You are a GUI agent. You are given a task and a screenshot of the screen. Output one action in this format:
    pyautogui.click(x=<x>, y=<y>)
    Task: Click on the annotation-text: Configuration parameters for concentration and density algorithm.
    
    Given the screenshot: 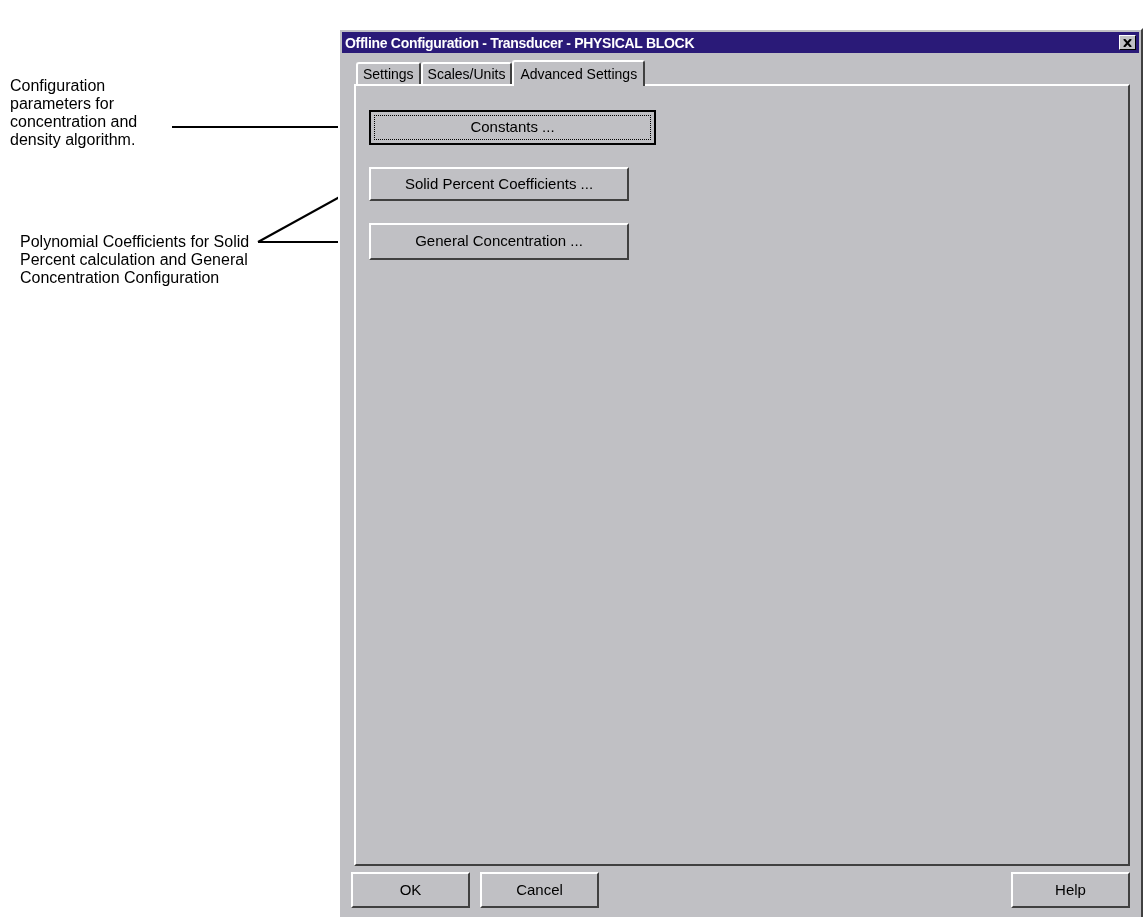 What is the action you would take?
    pyautogui.click(x=74, y=113)
    